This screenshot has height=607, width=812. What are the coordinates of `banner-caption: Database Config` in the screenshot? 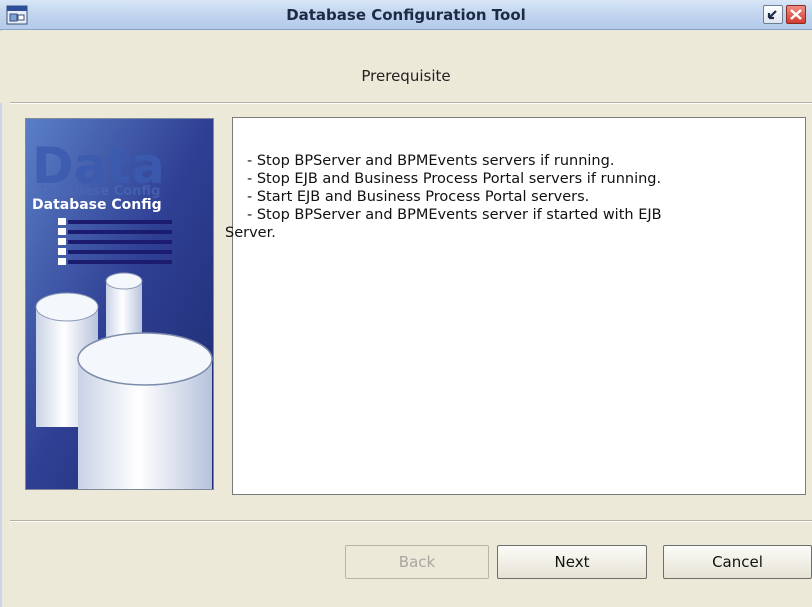 It's located at (97, 205).